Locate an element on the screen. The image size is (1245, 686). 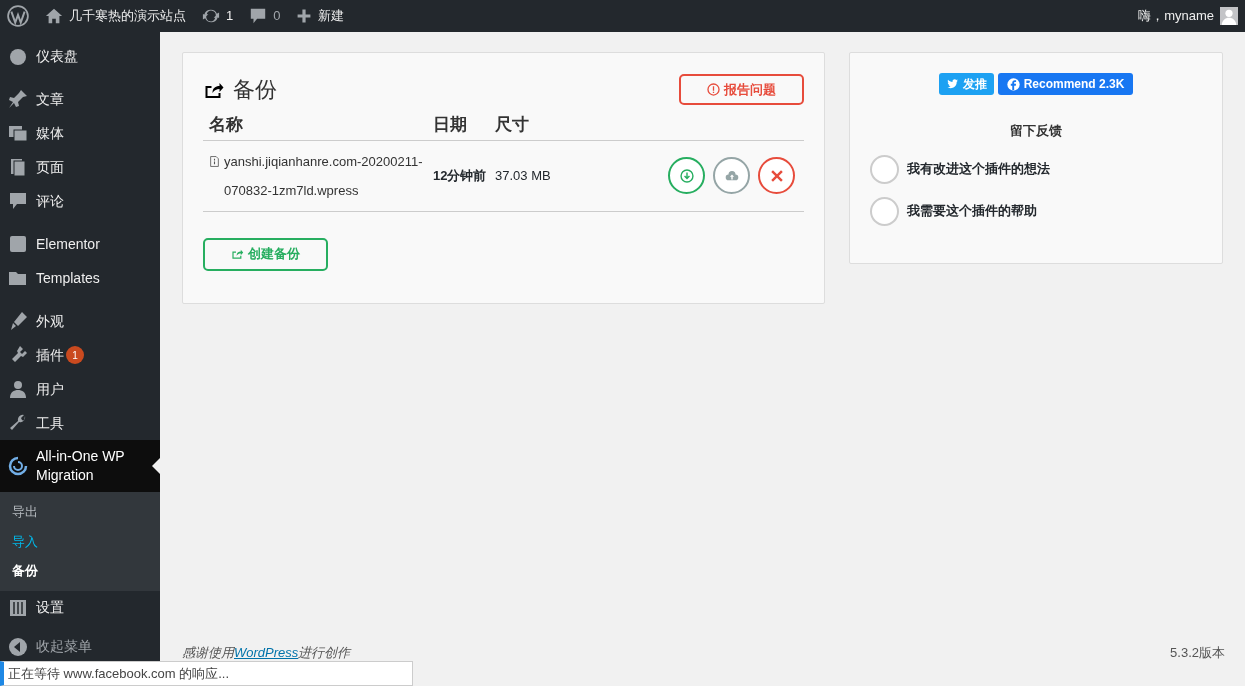
delete-button is located at coordinates (776, 175).